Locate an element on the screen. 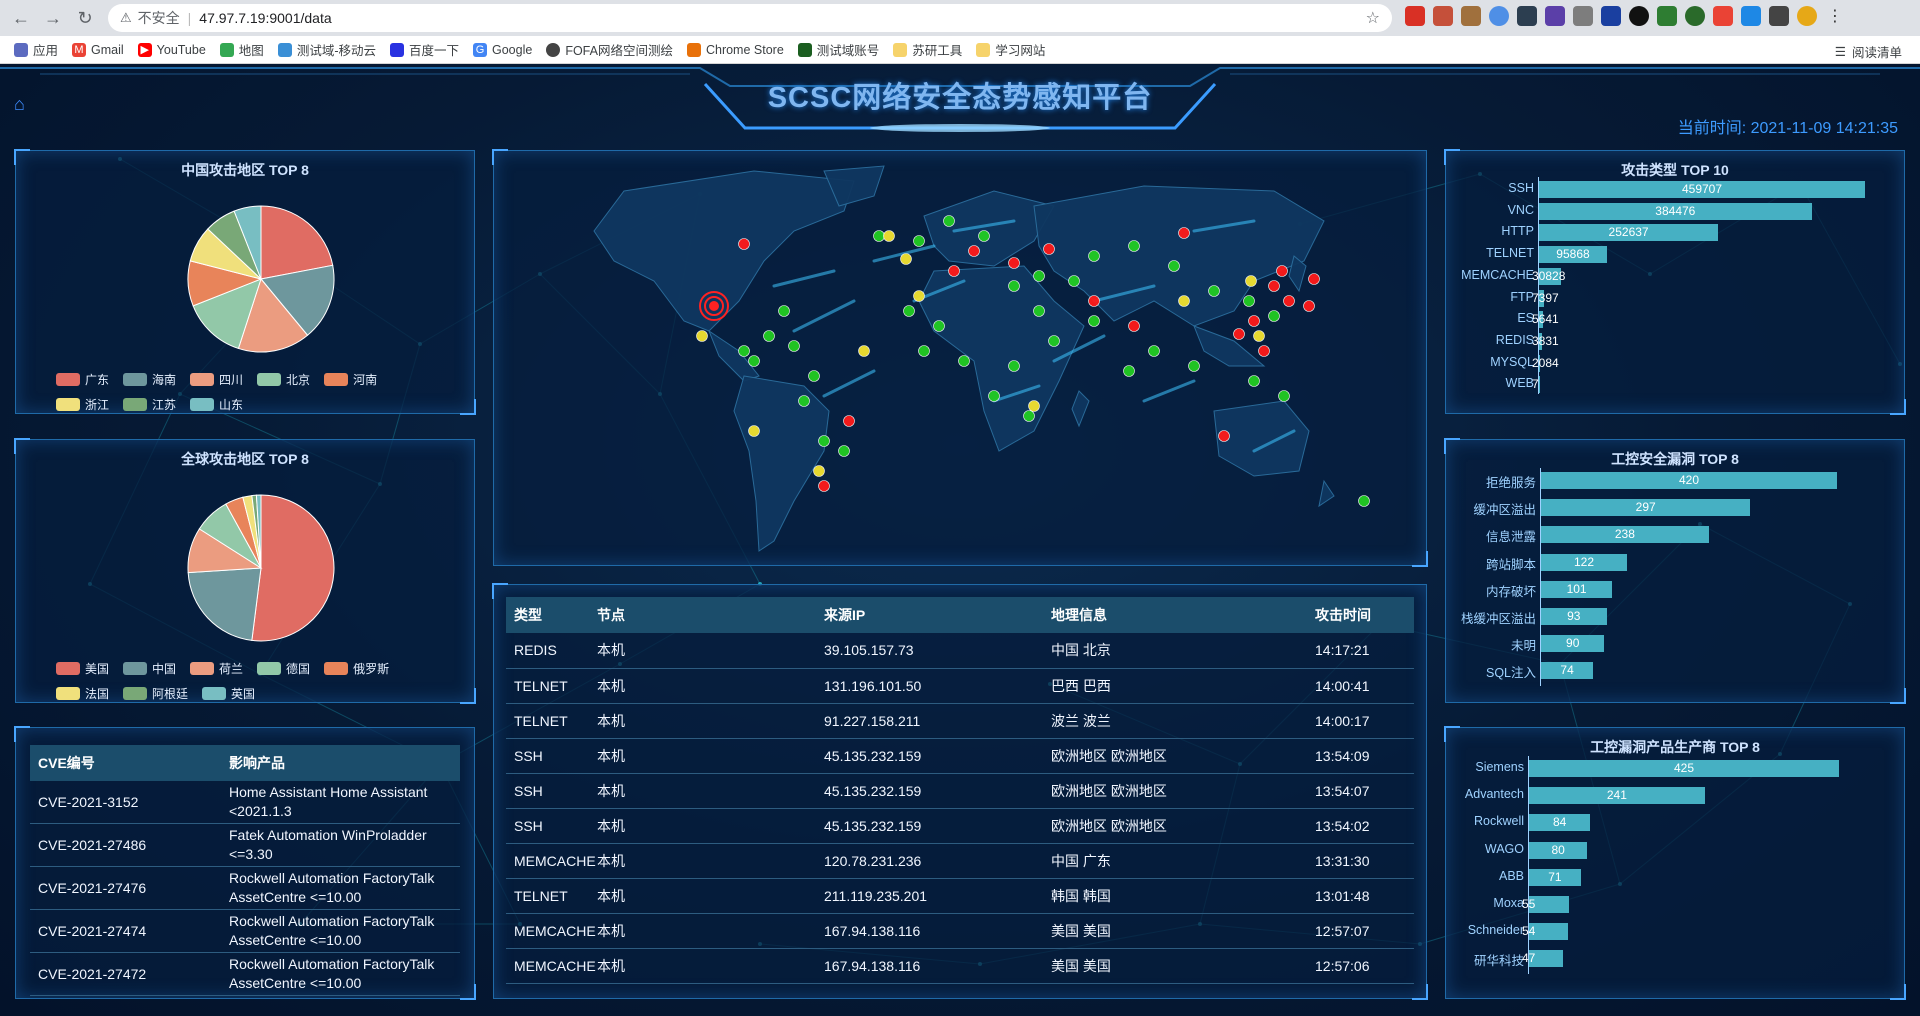 Image resolution: width=1920 pixels, height=1016 pixels. legend-swatch is located at coordinates (202, 668).